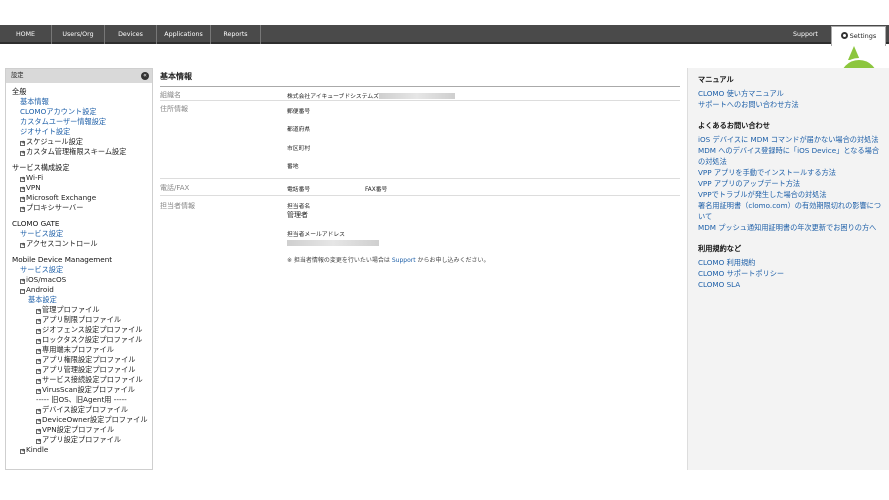  I want to click on collapse-sidebar-icon: «, so click(145, 76).